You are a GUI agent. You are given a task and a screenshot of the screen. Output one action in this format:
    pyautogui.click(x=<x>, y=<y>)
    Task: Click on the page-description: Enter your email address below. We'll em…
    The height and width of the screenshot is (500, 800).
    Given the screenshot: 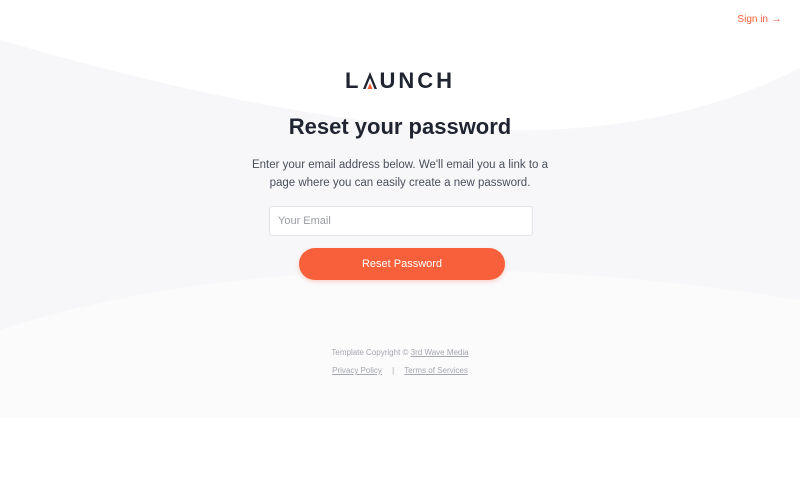 What is the action you would take?
    pyautogui.click(x=399, y=174)
    